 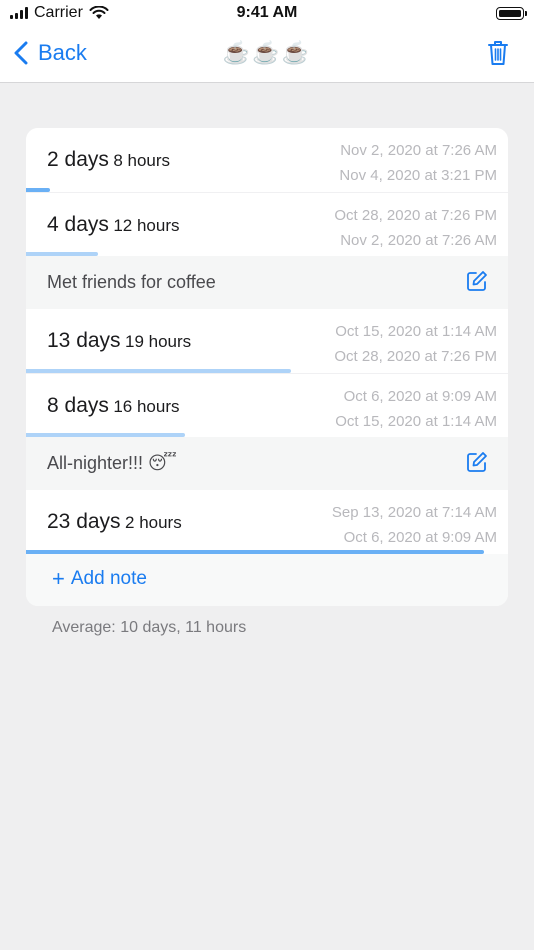 What do you see at coordinates (84, 340) in the screenshot?
I see `duration-days: 13 days` at bounding box center [84, 340].